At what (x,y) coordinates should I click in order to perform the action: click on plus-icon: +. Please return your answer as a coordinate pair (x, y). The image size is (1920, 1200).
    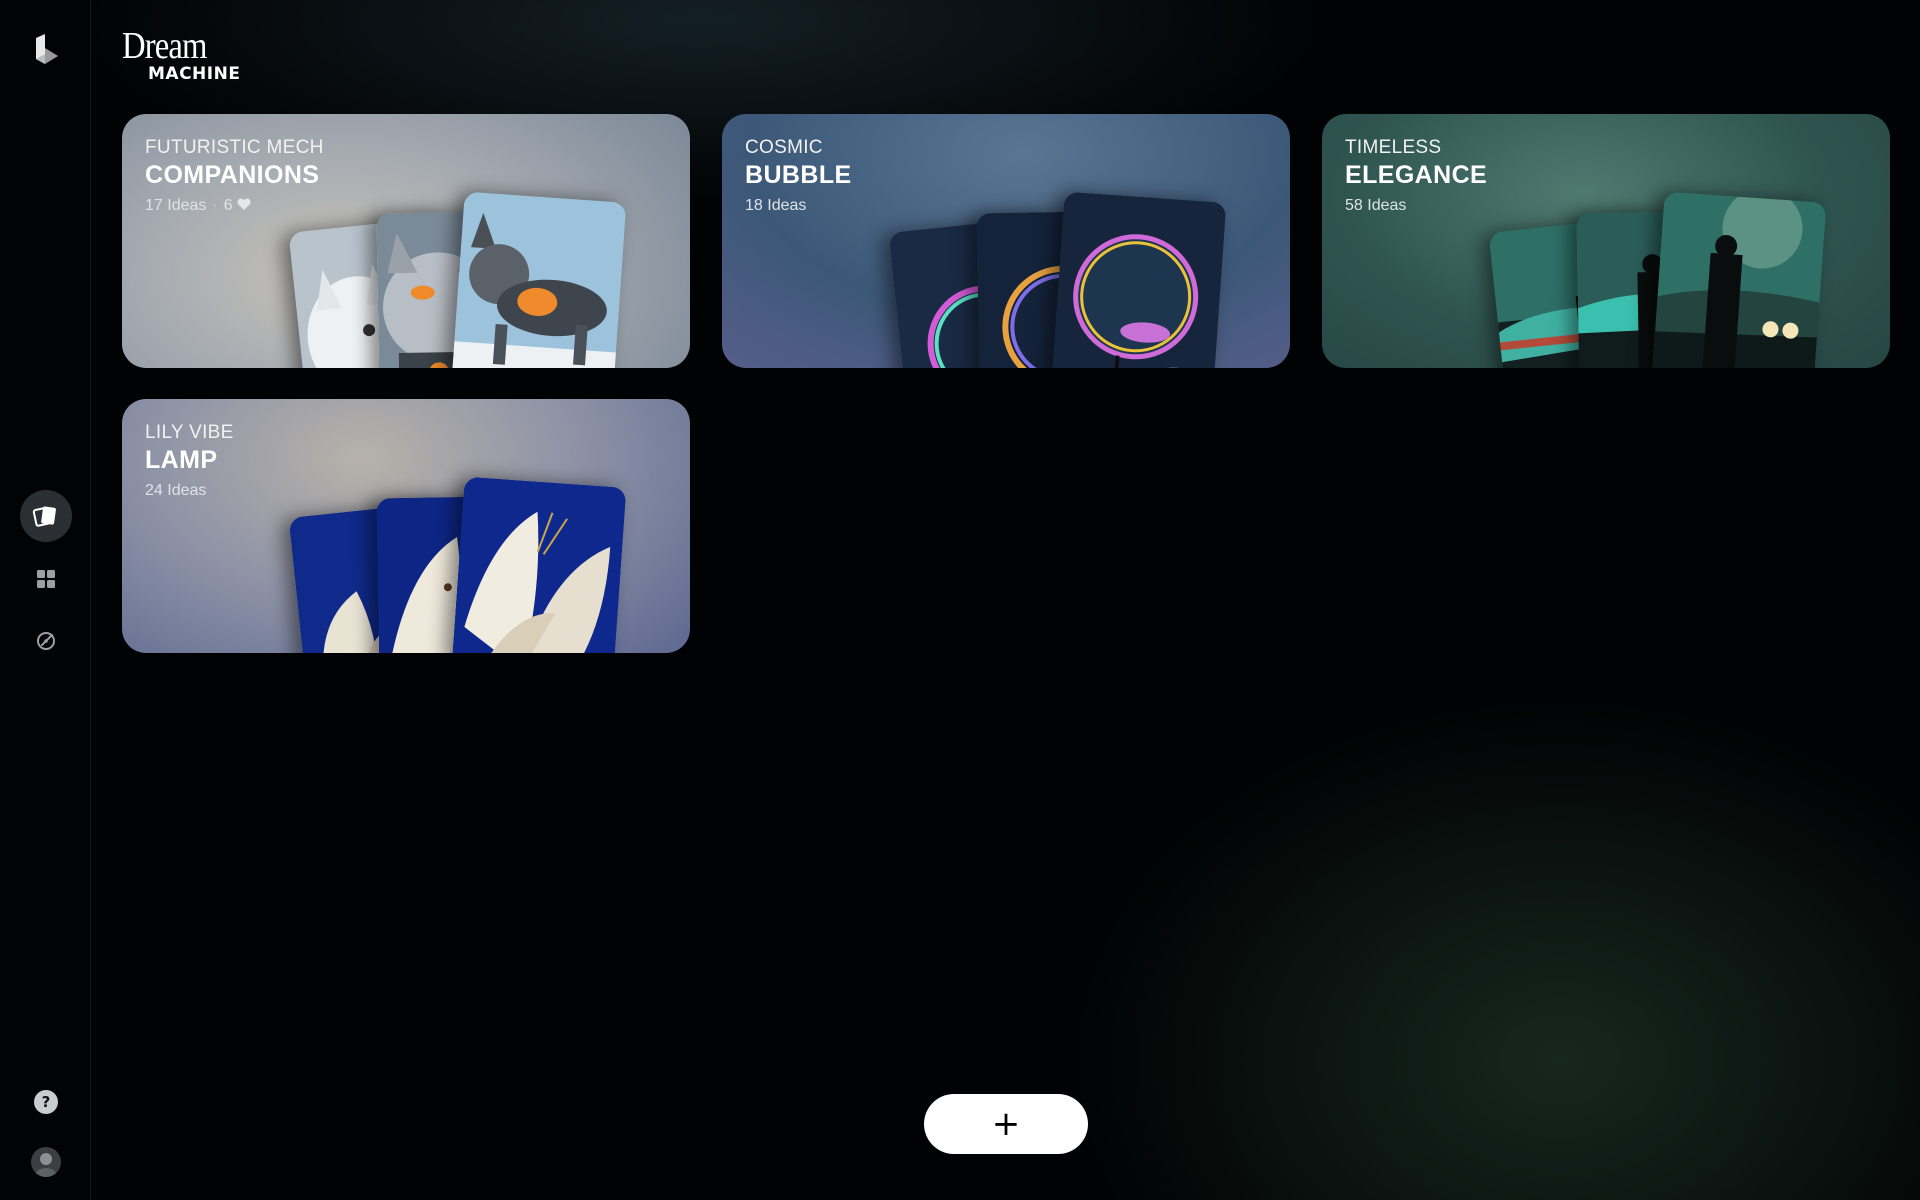
    Looking at the image, I should click on (1006, 1124).